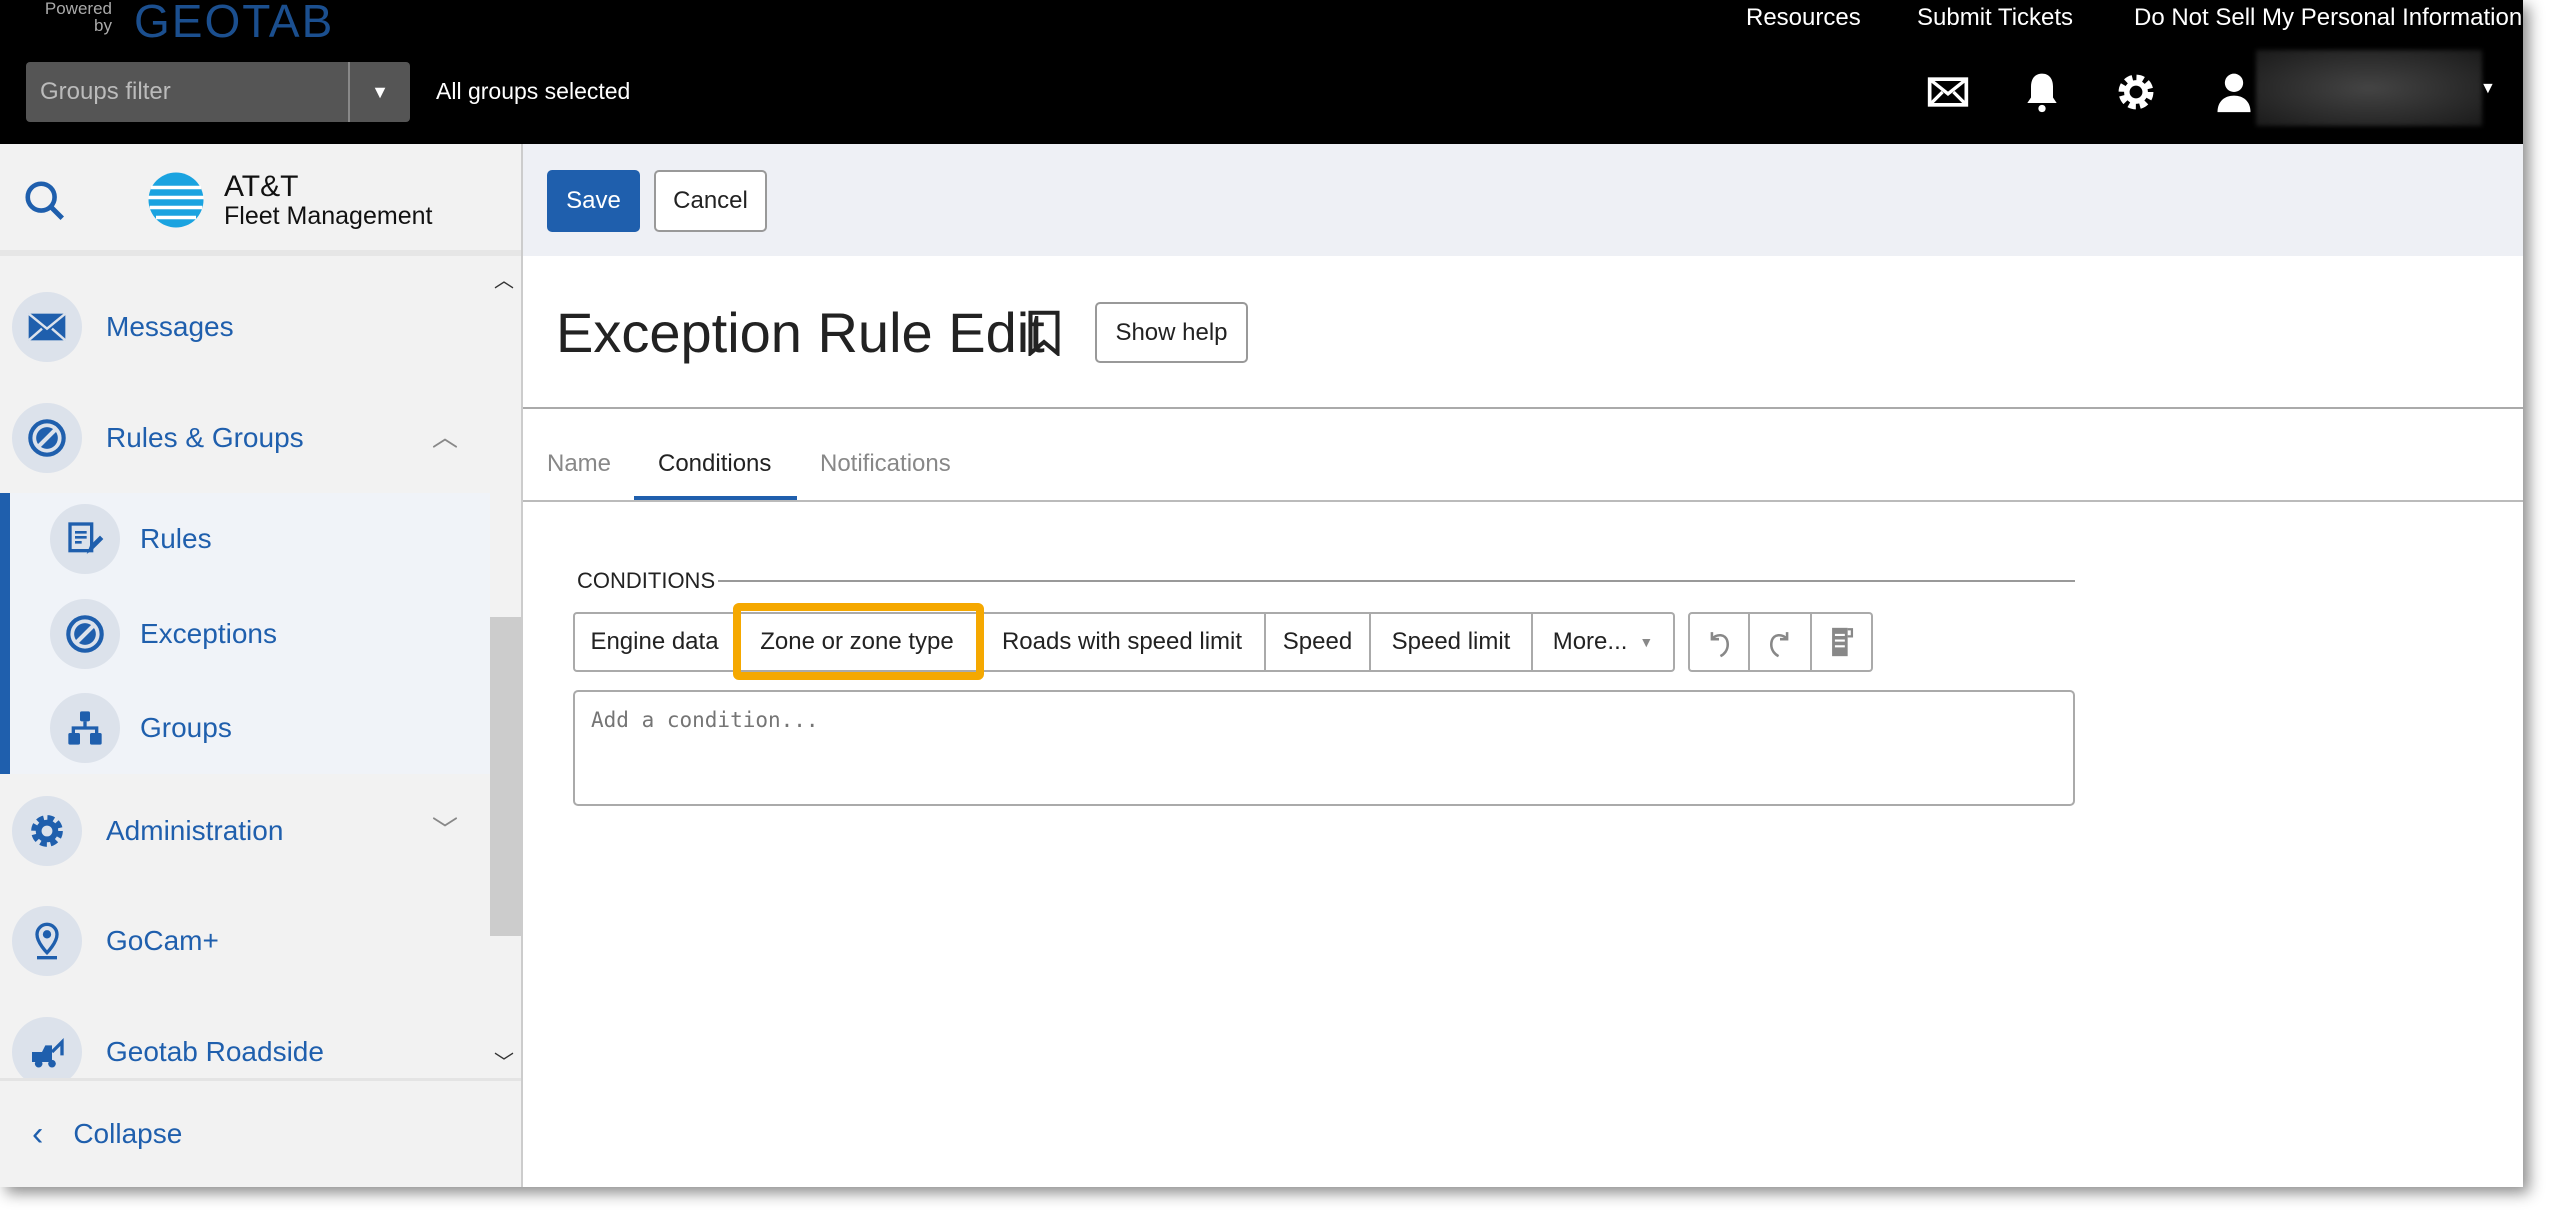 This screenshot has width=2560, height=1223. Describe the element at coordinates (215, 1051) in the screenshot. I see `sidebar-item-label: Geotab Roadside` at that location.